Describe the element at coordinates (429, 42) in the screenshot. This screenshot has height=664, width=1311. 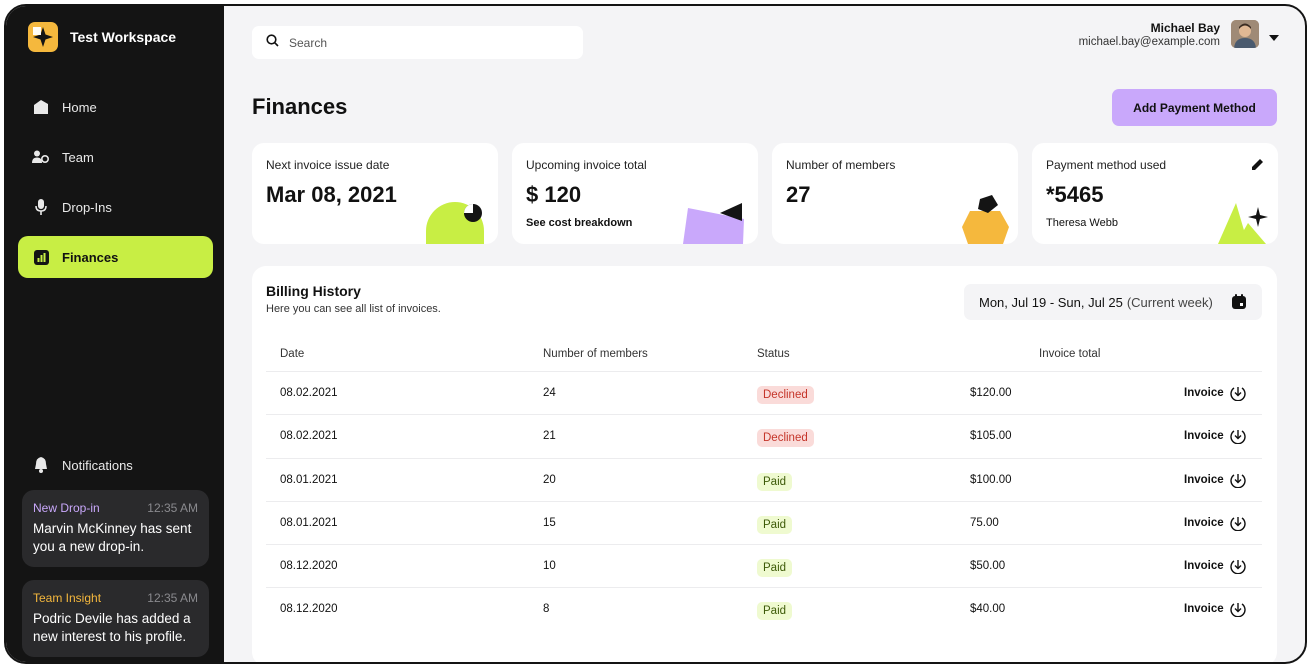
I see `search-input` at that location.